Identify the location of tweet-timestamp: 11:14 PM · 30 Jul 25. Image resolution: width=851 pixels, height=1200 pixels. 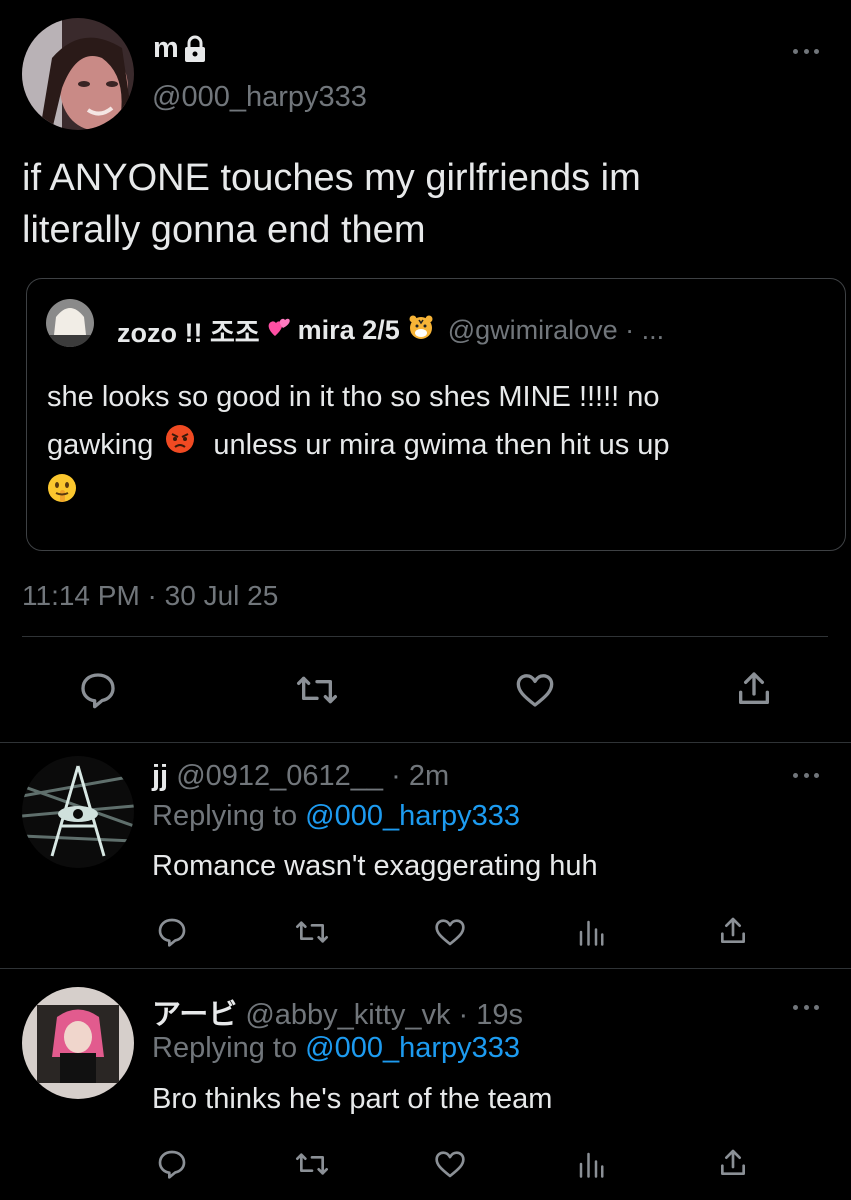
(150, 596).